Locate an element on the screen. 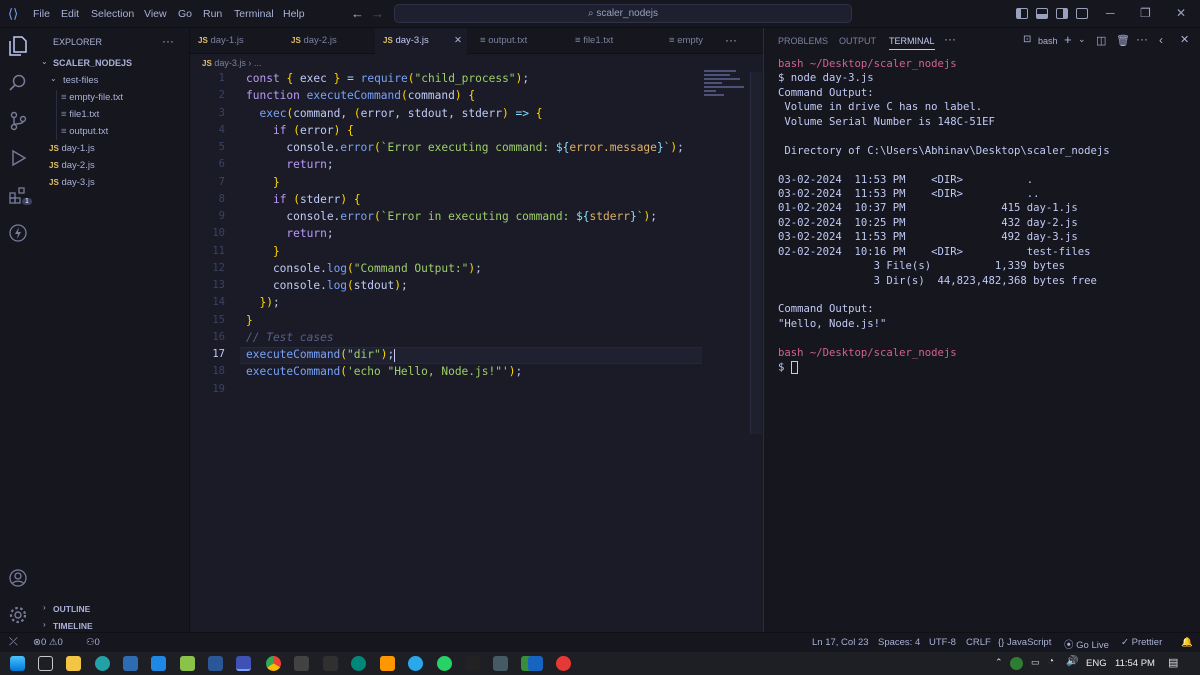 The height and width of the screenshot is (675, 1200). lightning-icon is located at coordinates (18, 233).